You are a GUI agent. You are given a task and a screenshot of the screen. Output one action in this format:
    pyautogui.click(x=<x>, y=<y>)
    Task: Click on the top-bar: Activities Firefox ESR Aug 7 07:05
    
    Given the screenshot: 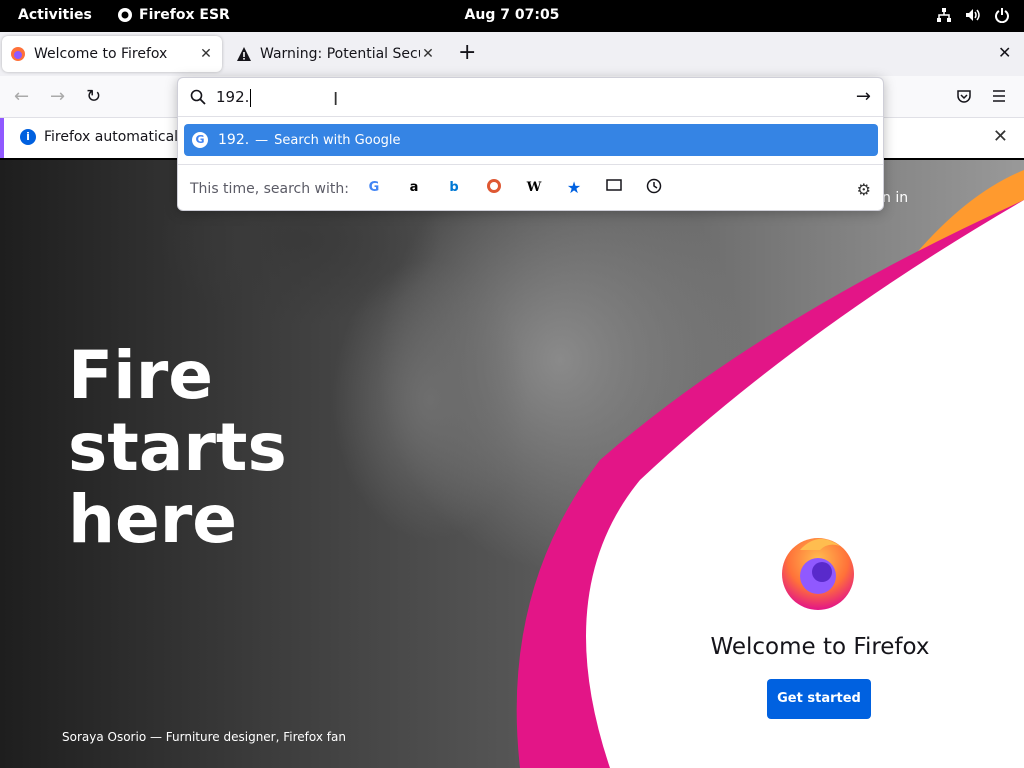 What is the action you would take?
    pyautogui.click(x=512, y=16)
    